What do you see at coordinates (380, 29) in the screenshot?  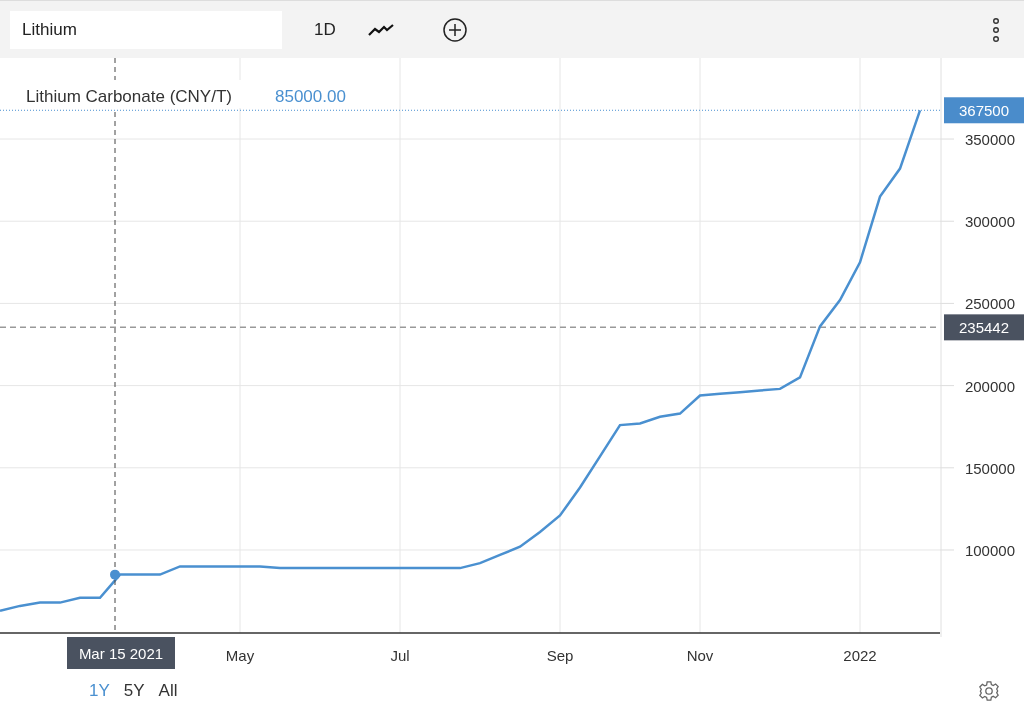 I see `line-chart-icon` at bounding box center [380, 29].